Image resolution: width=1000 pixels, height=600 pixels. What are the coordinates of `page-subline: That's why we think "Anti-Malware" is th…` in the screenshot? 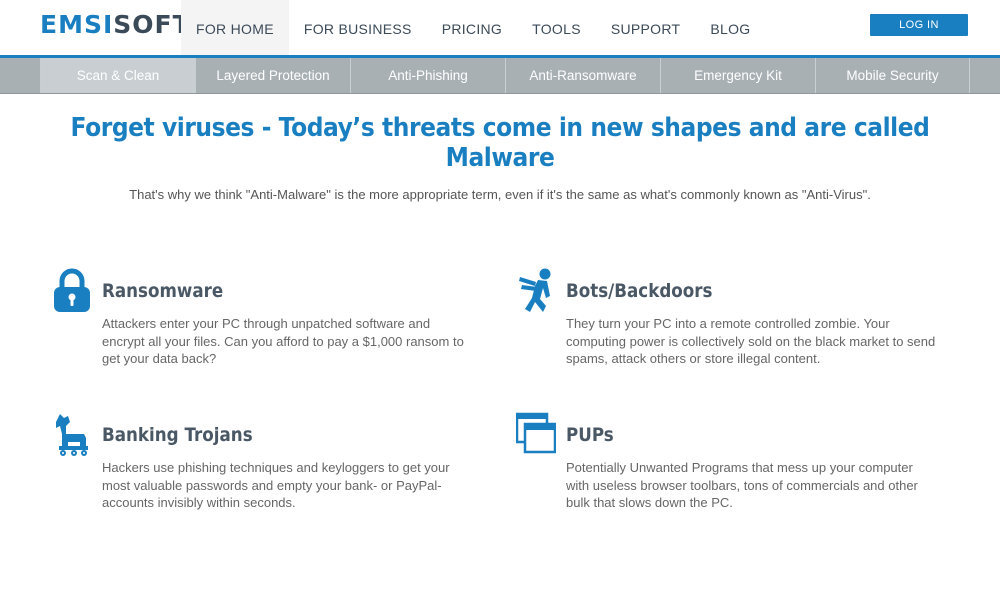 It's located at (500, 194).